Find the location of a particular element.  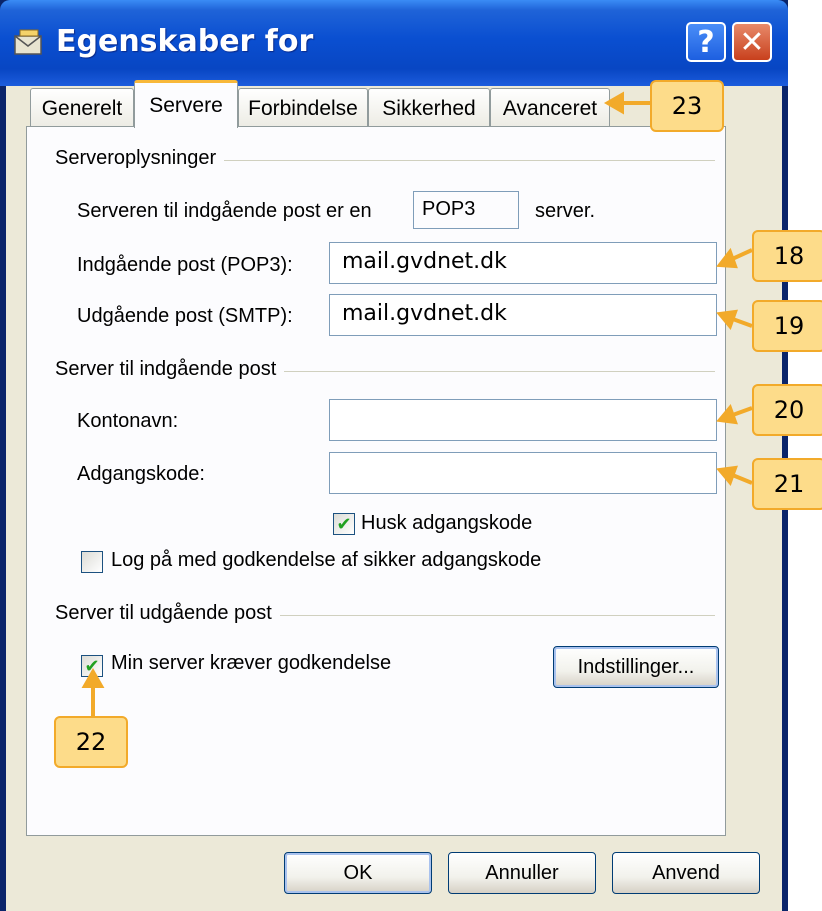

callout-22: 22 is located at coordinates (91, 742).